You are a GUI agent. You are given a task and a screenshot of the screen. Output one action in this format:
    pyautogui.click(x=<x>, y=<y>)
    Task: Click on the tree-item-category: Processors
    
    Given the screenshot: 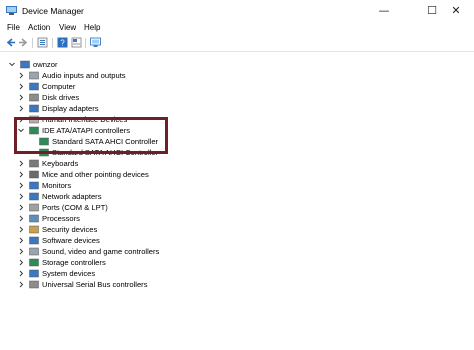 What is the action you would take?
    pyautogui.click(x=167, y=218)
    